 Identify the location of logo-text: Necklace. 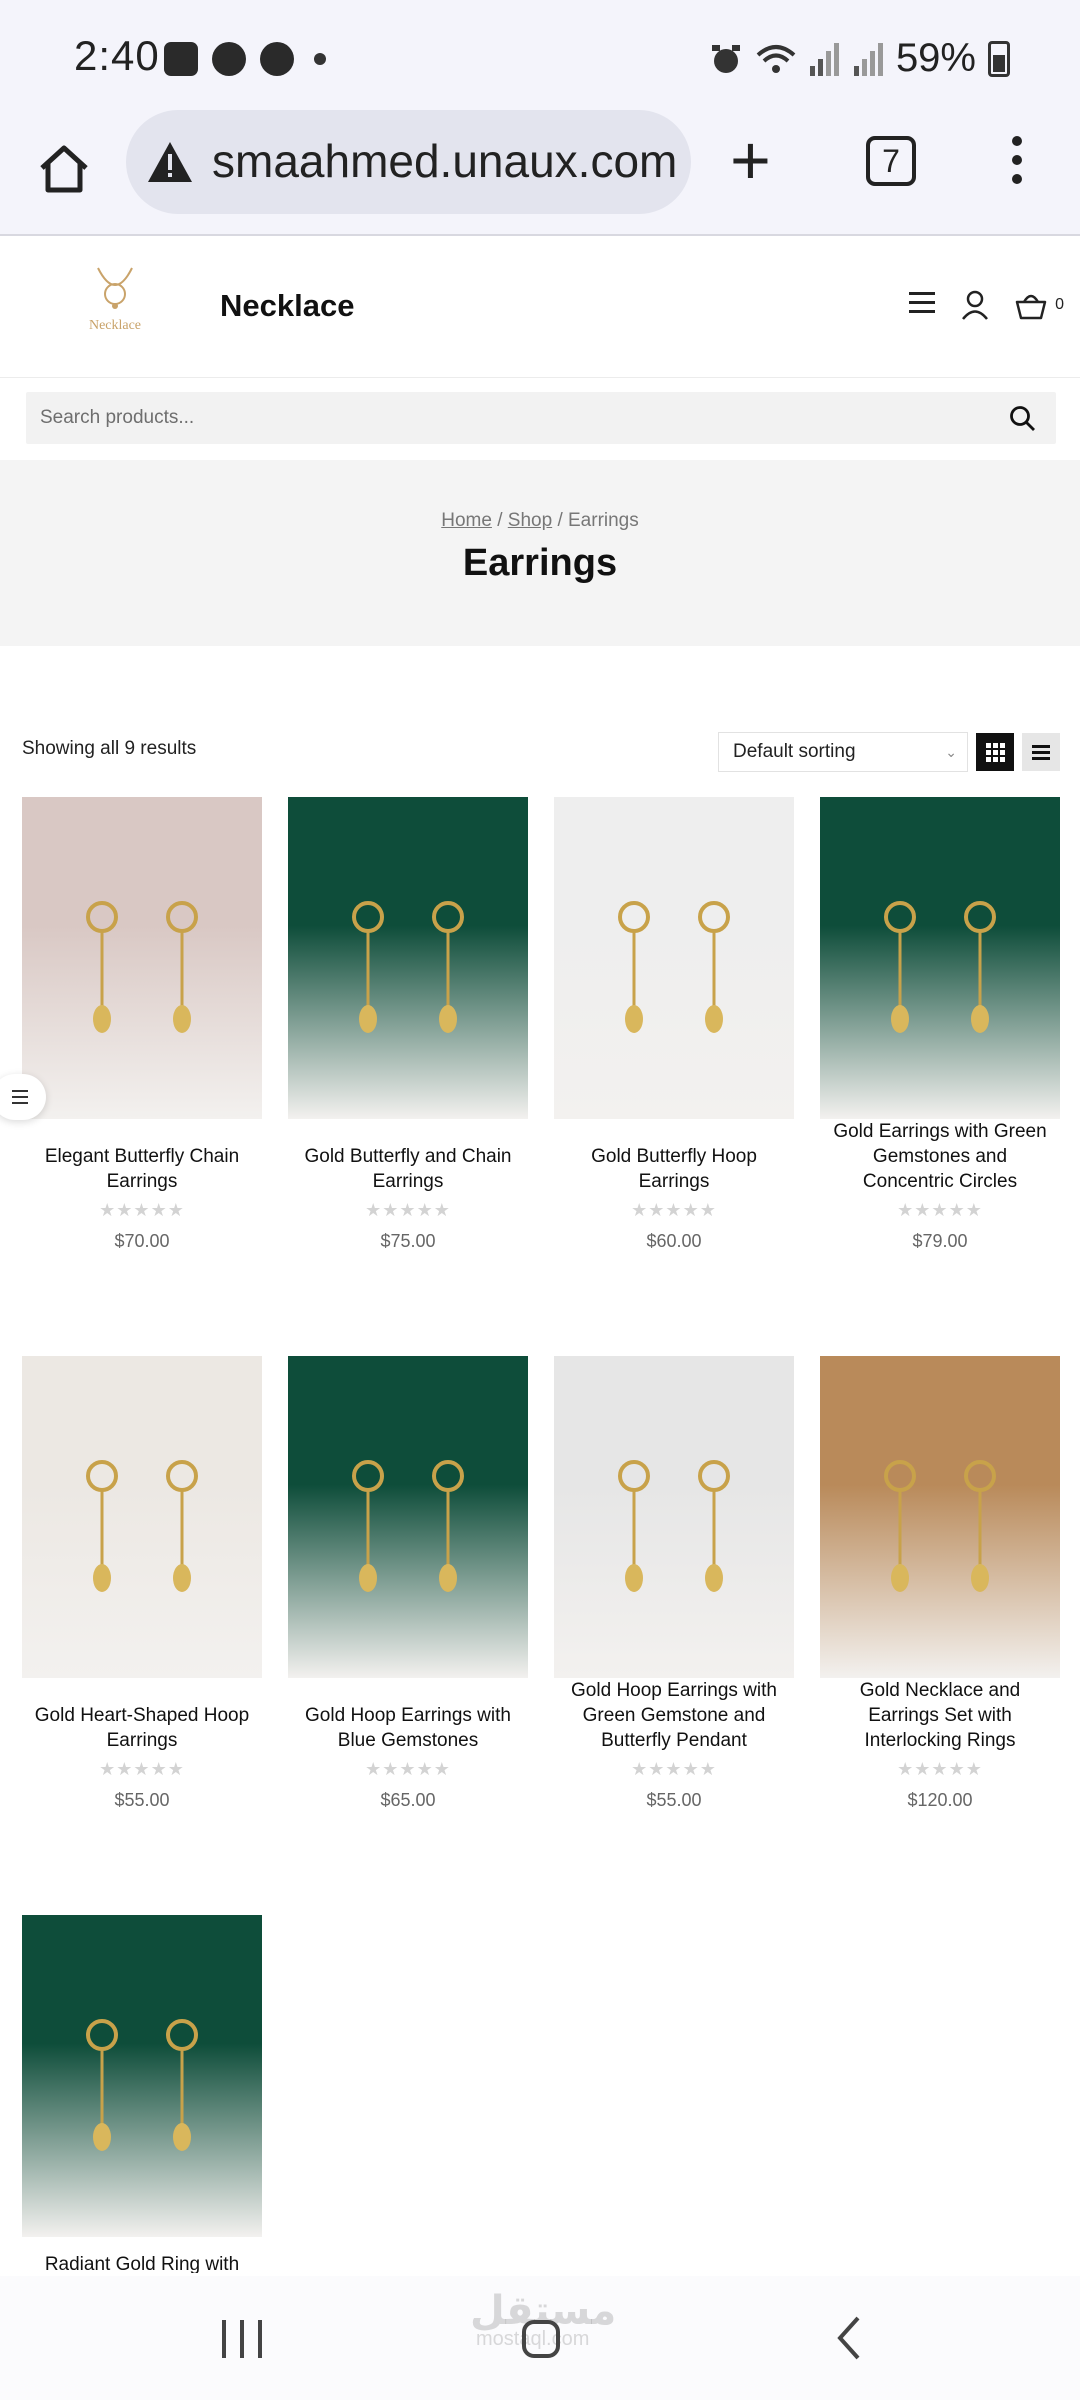
(115, 325).